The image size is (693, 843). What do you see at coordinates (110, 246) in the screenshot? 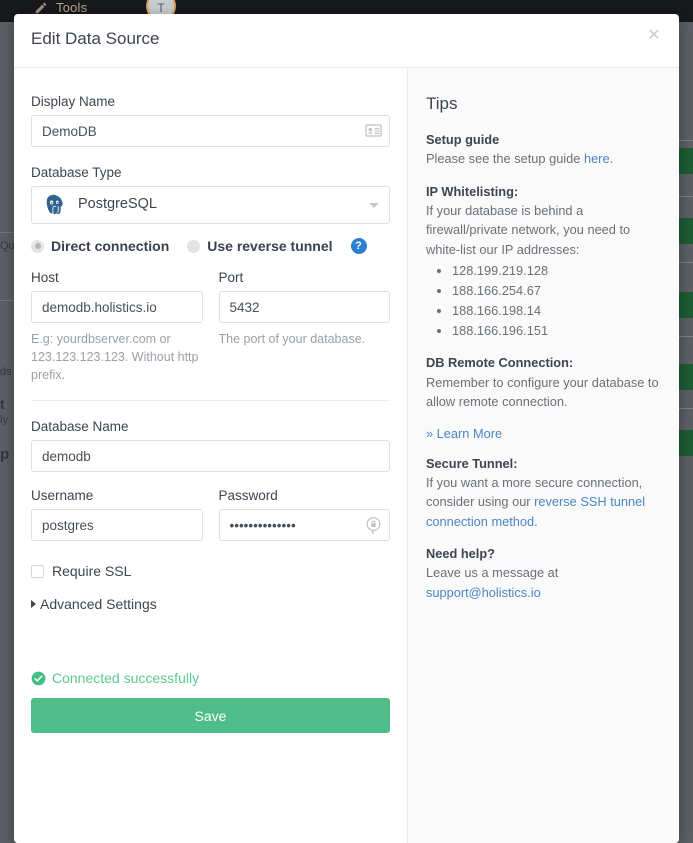
I see `radio-direct-connection-label: Direct connection` at bounding box center [110, 246].